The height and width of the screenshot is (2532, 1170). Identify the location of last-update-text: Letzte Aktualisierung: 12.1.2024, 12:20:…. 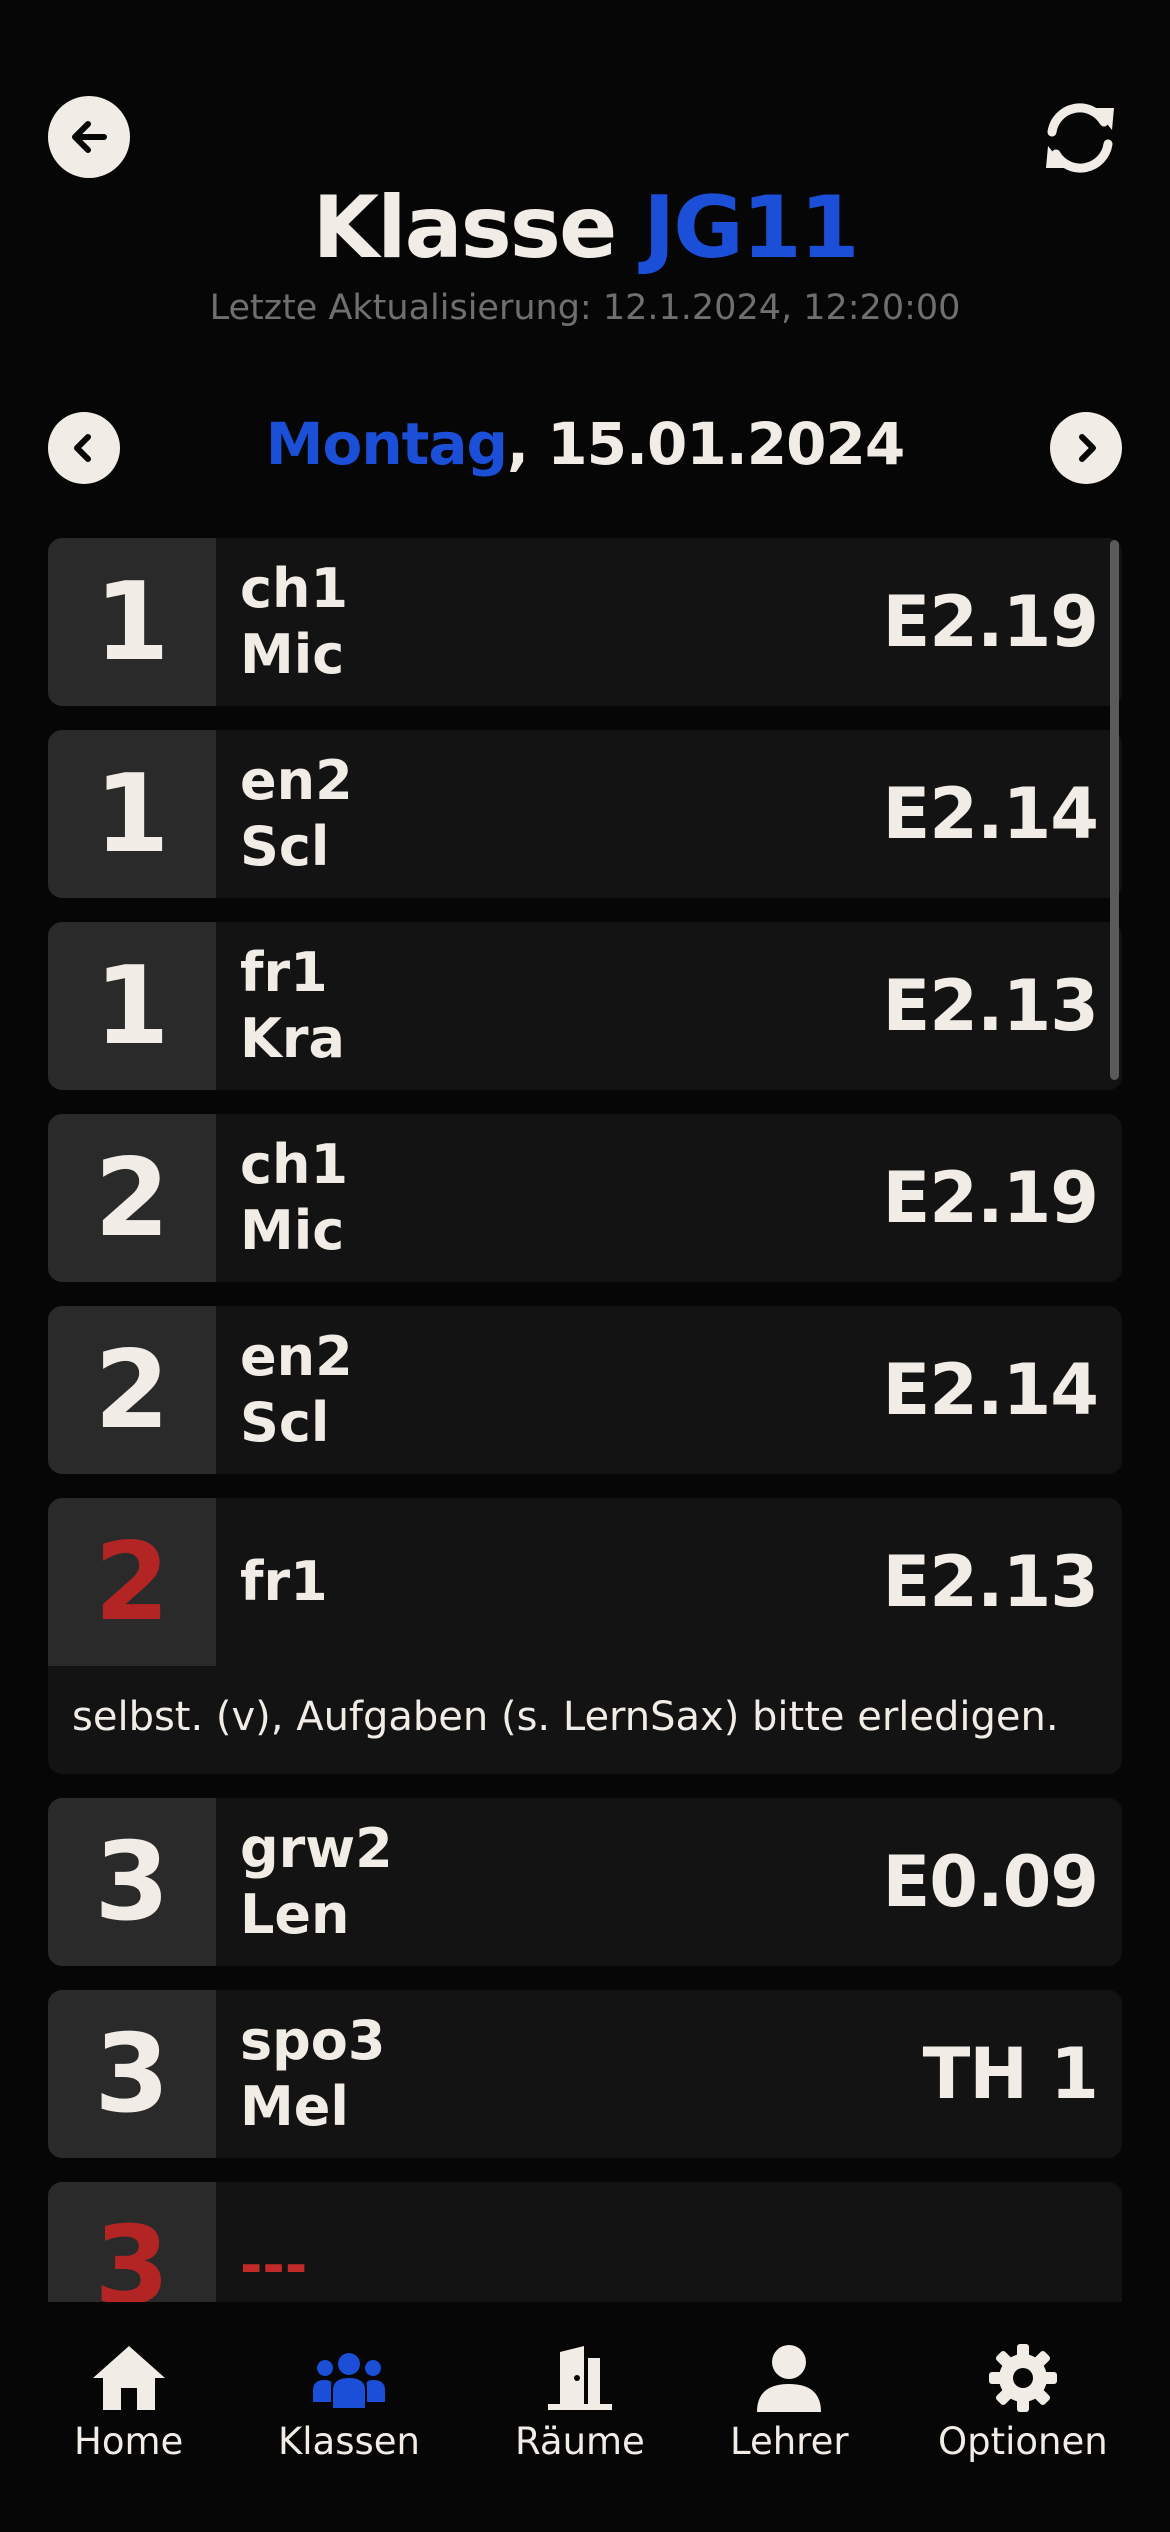
(585, 308).